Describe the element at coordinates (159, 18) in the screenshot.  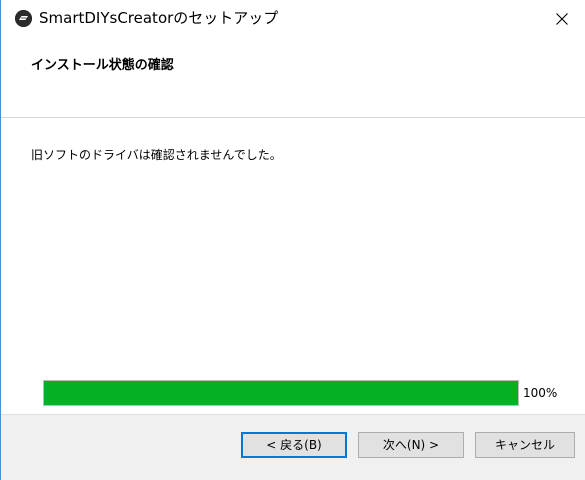
I see `window-title: SmartDIYsCreatorのセットアップ` at that location.